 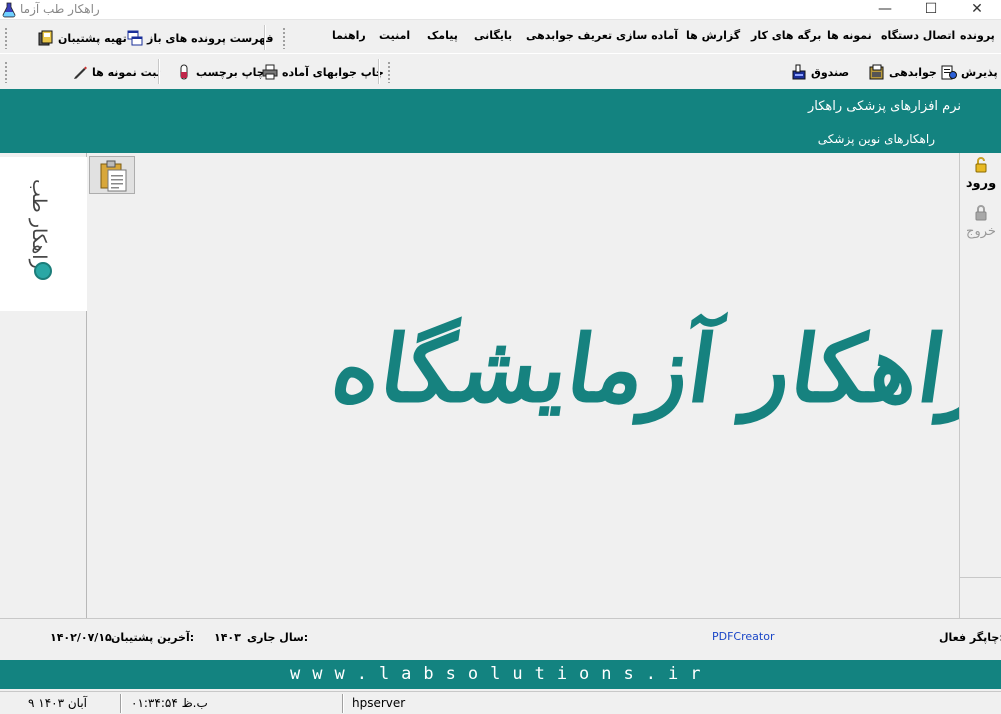 What do you see at coordinates (743, 636) in the screenshot?
I see `active-printer-value: PDFCreator` at bounding box center [743, 636].